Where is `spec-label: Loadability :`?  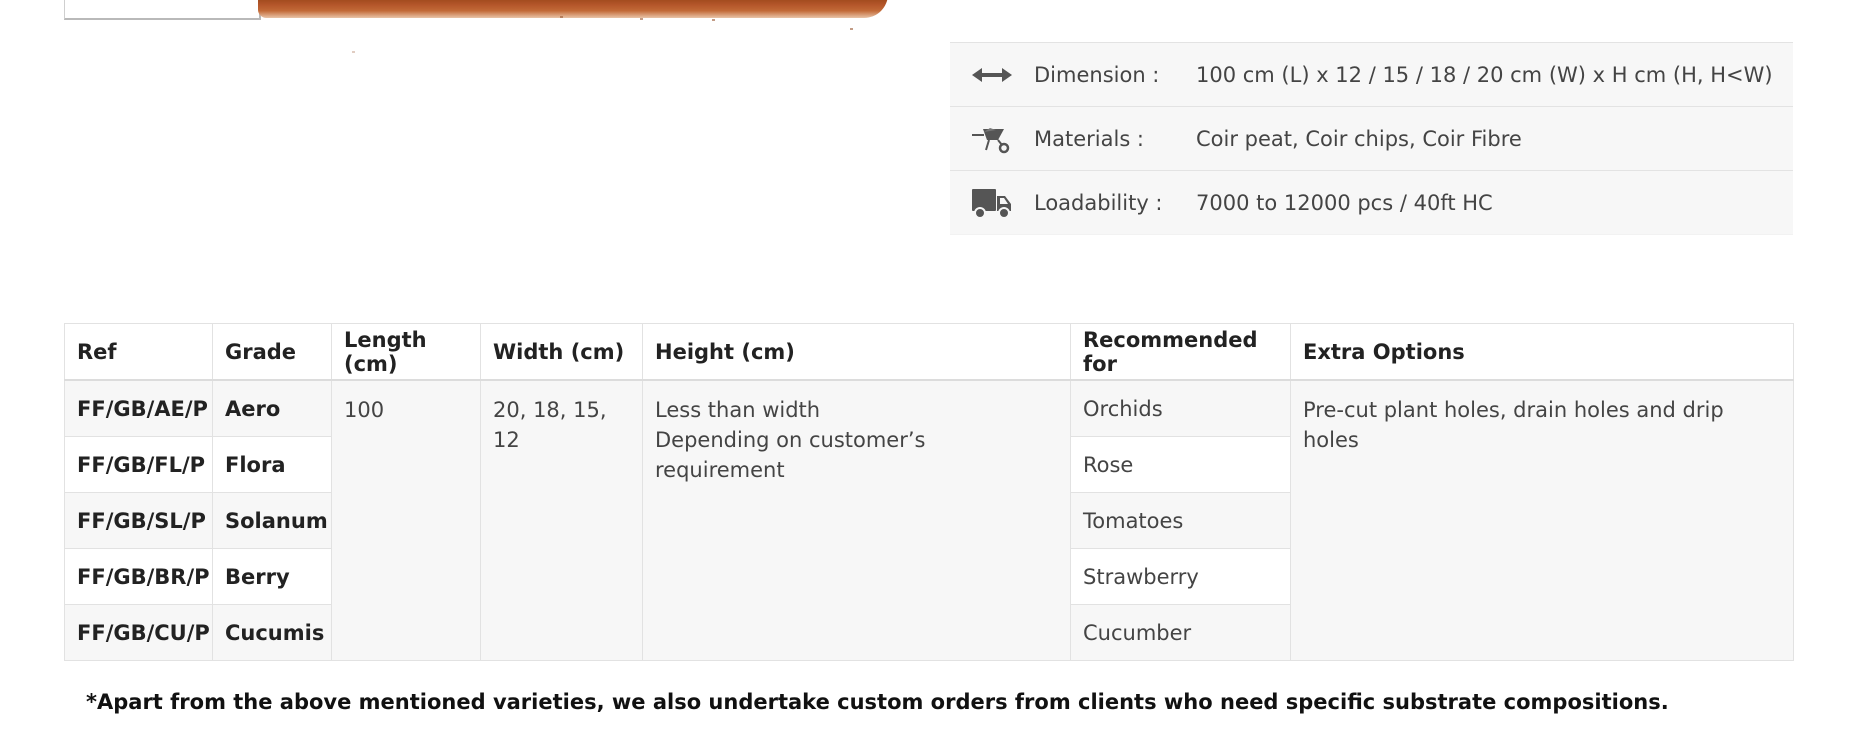
spec-label: Loadability : is located at coordinates (1098, 202).